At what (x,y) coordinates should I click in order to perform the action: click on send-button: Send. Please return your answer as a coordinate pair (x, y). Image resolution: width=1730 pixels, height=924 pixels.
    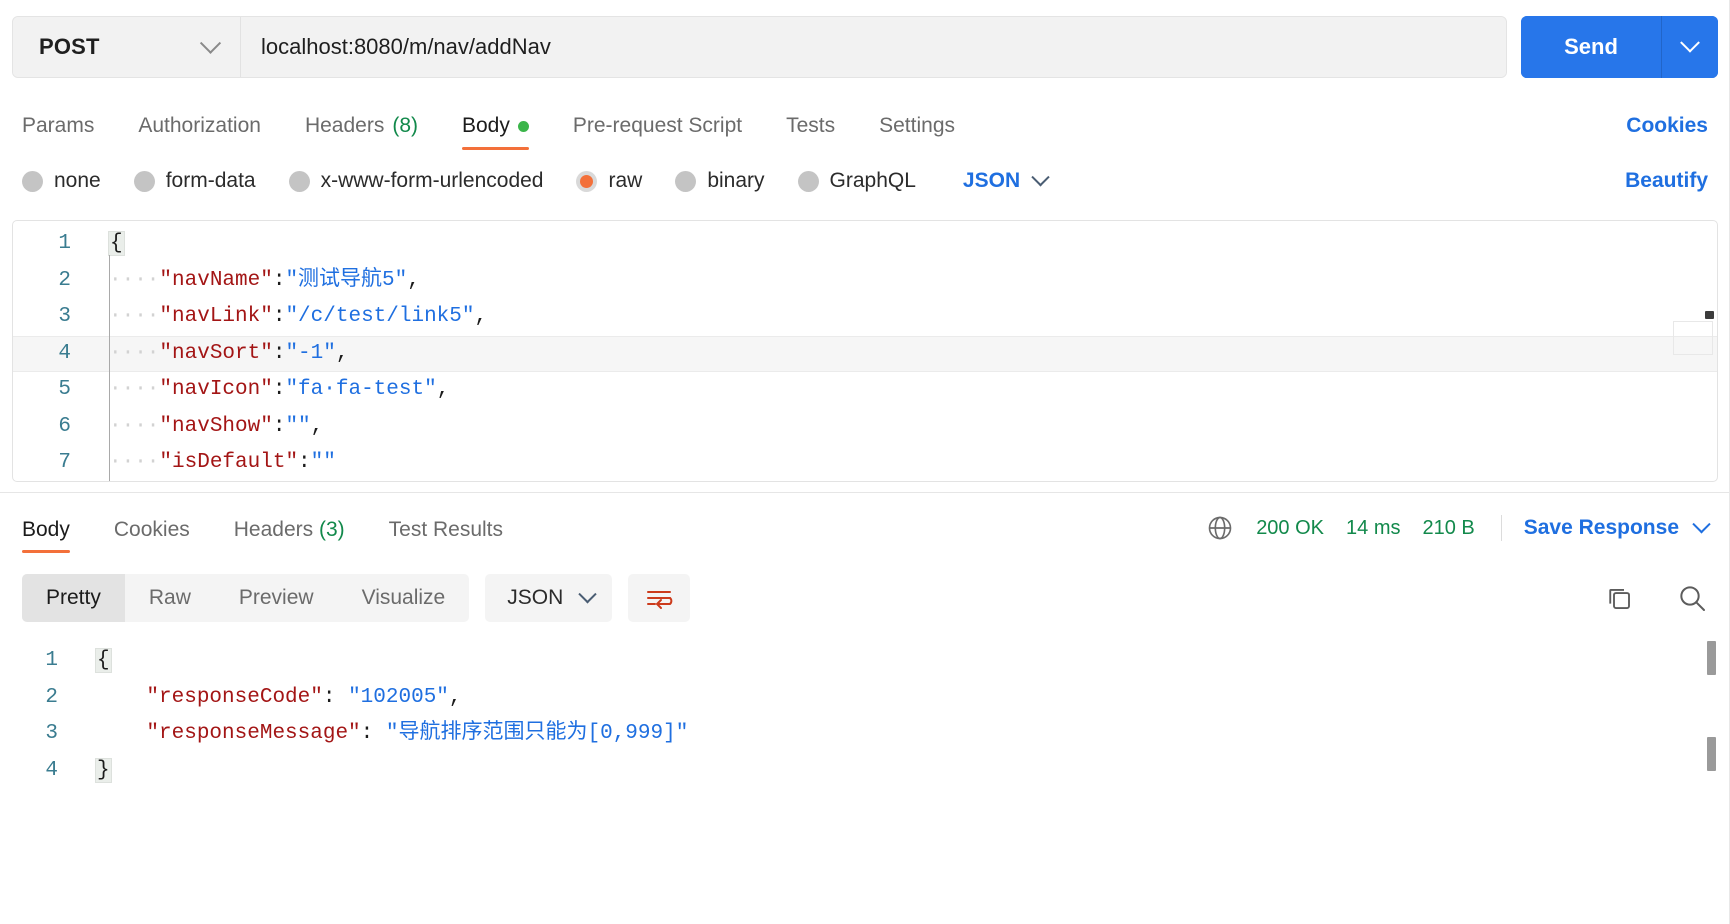
    Looking at the image, I should click on (1591, 47).